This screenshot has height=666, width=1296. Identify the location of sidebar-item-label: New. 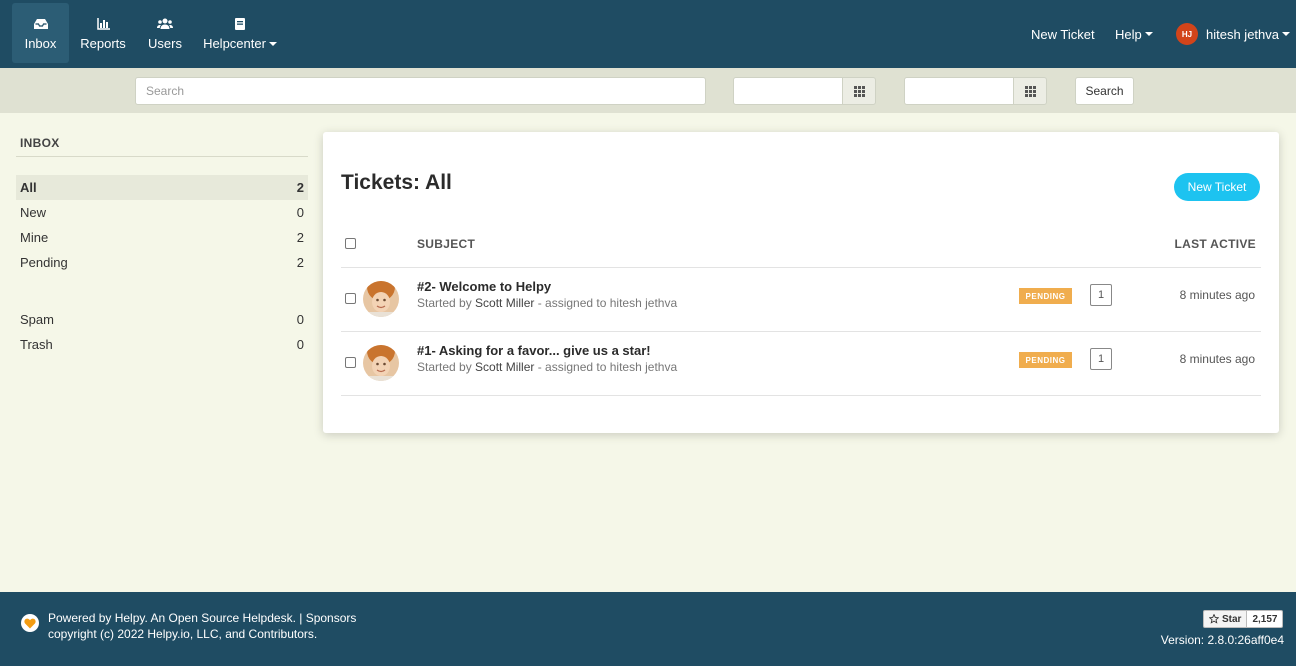
(33, 212).